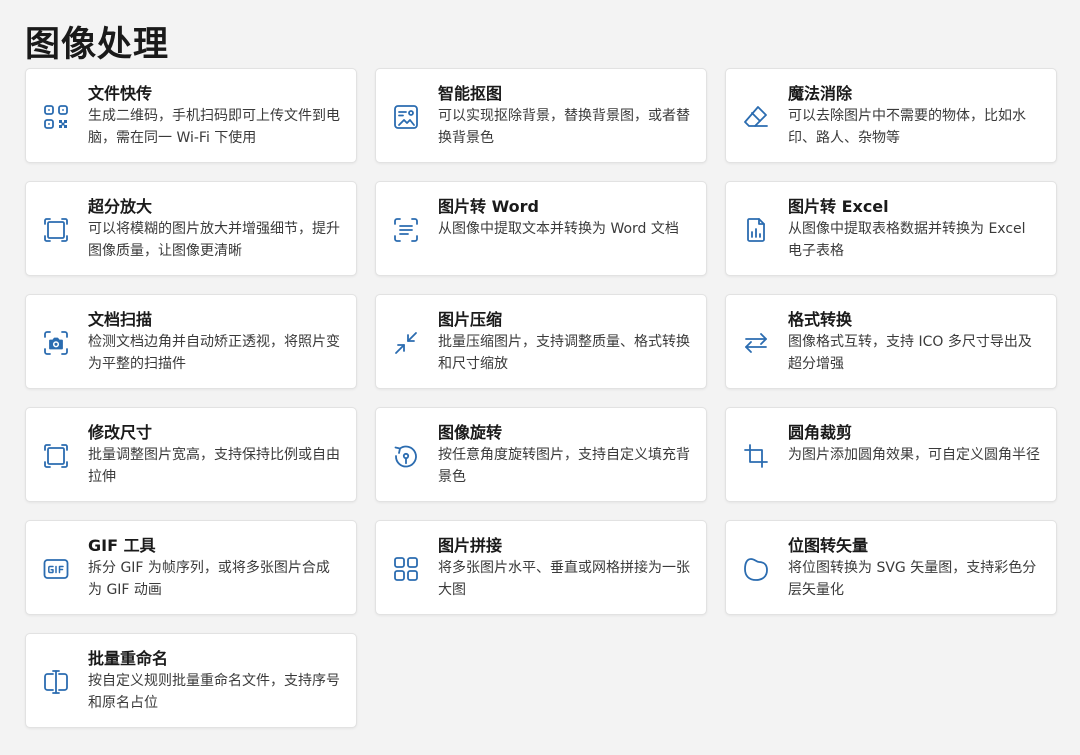  Describe the element at coordinates (820, 432) in the screenshot. I see `tool-title: 圆角裁剪` at that location.